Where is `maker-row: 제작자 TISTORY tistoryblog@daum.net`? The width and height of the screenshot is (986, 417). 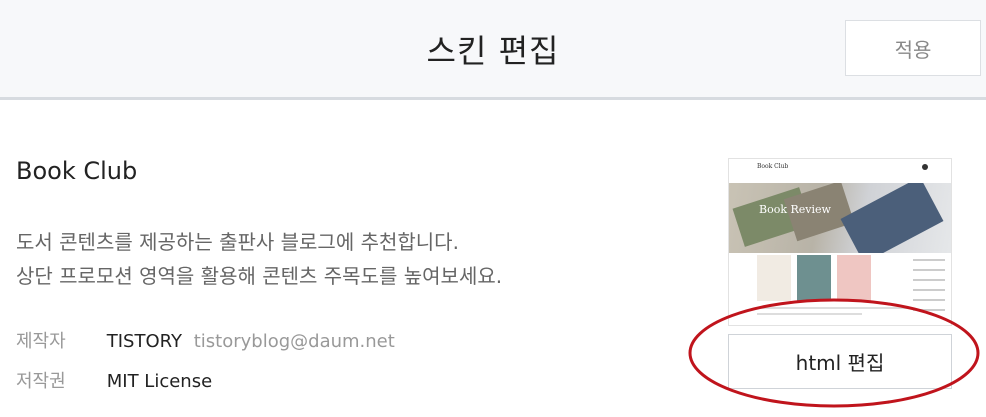
maker-row: 제작자 TISTORY tistoryblog@daum.net is located at coordinates (205, 340).